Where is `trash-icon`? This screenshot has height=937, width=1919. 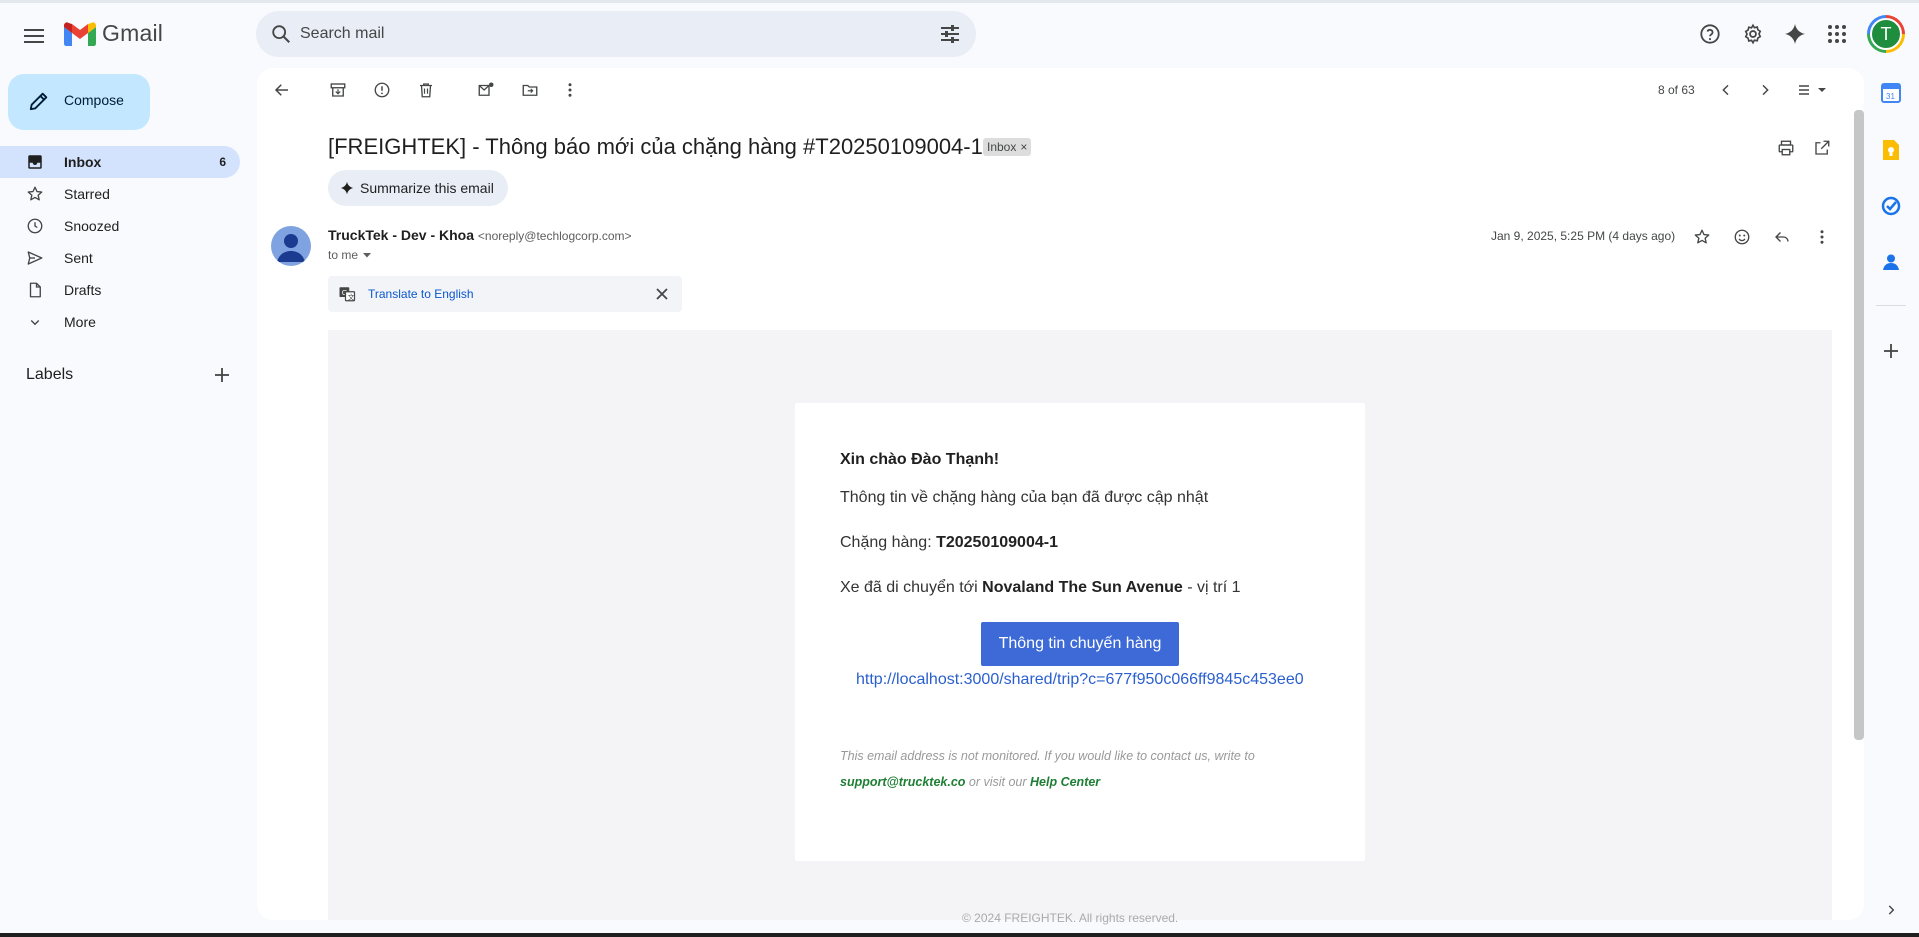
trash-icon is located at coordinates (426, 90).